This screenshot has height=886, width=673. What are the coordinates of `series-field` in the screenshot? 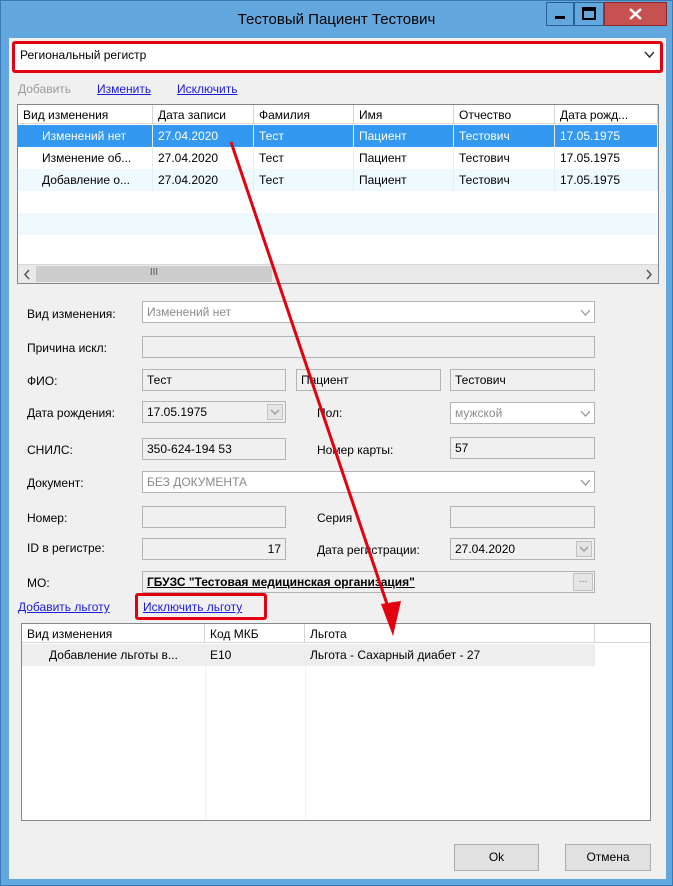 It's located at (522, 517).